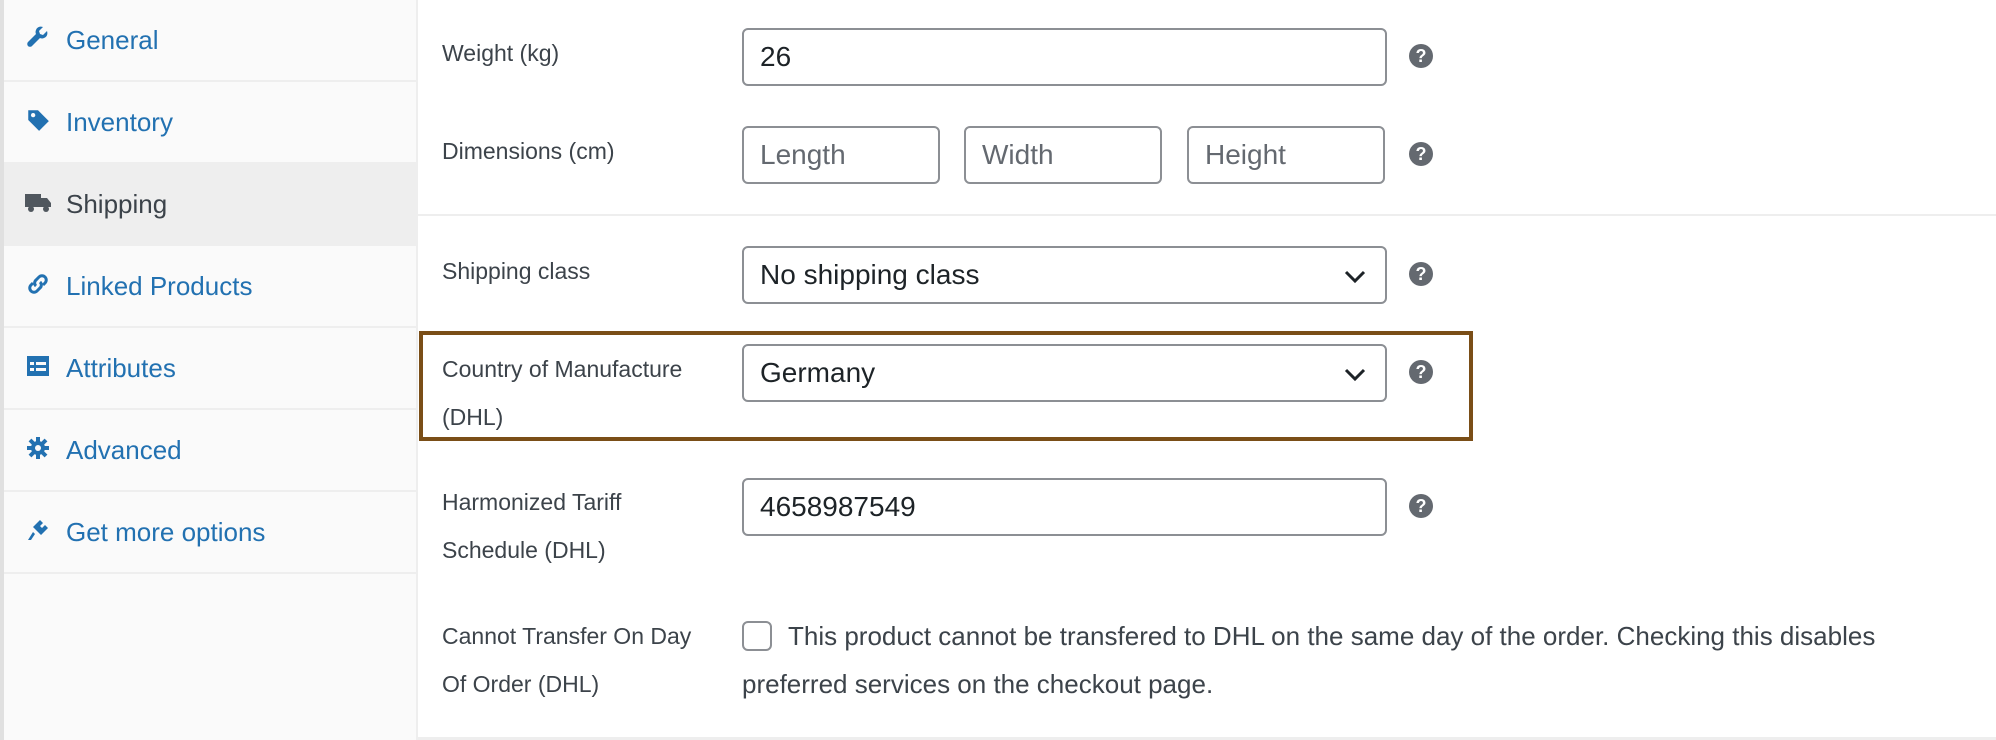  I want to click on tab-linked-products: Linked Products, so click(210, 287).